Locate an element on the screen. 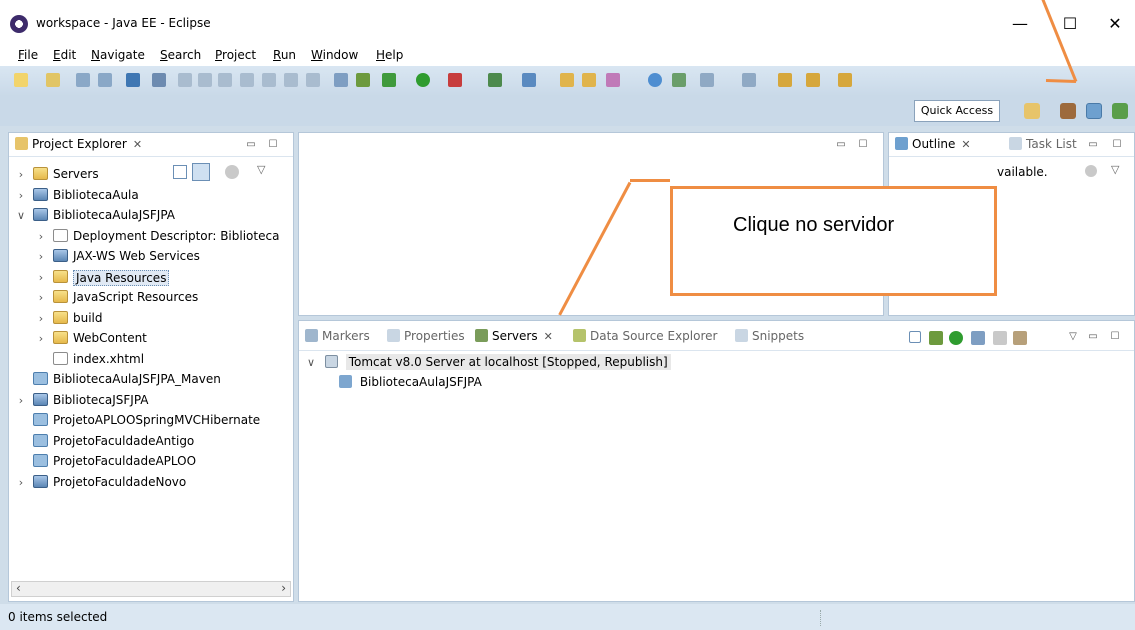 The width and height of the screenshot is (1135, 630). forward-icon is located at coordinates (845, 80).